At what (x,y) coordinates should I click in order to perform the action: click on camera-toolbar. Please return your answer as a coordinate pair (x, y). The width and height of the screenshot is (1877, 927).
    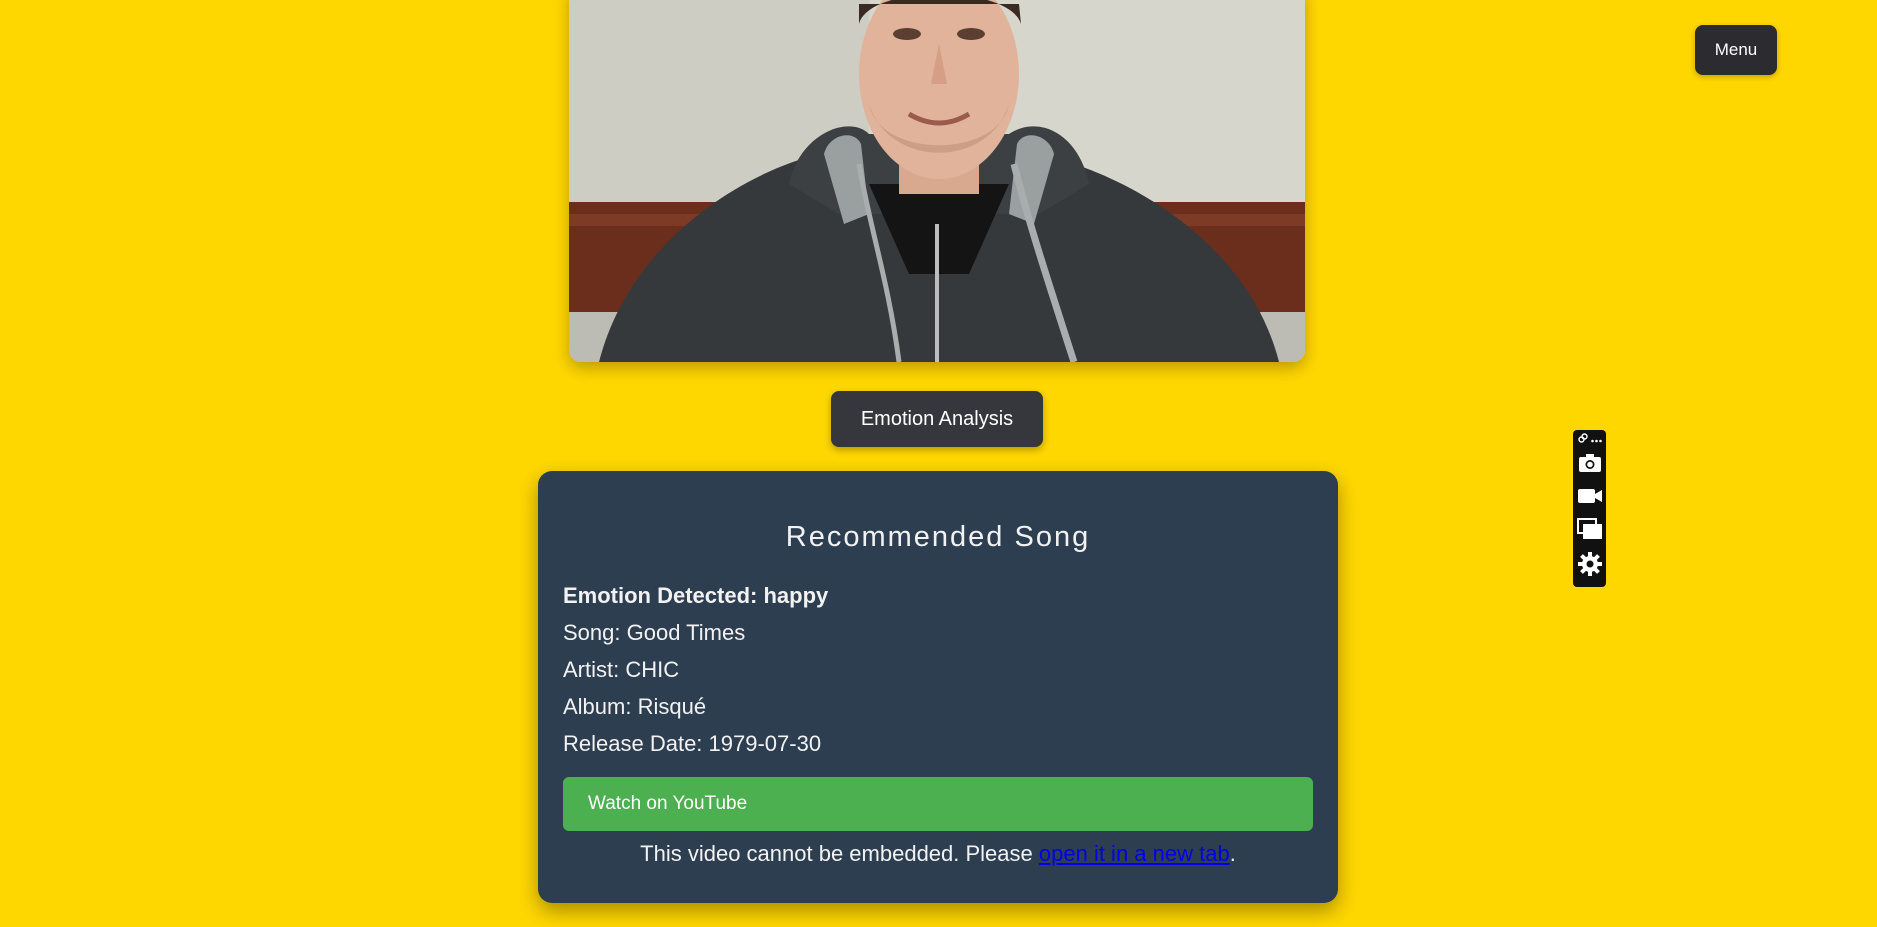
    Looking at the image, I should click on (1589, 508).